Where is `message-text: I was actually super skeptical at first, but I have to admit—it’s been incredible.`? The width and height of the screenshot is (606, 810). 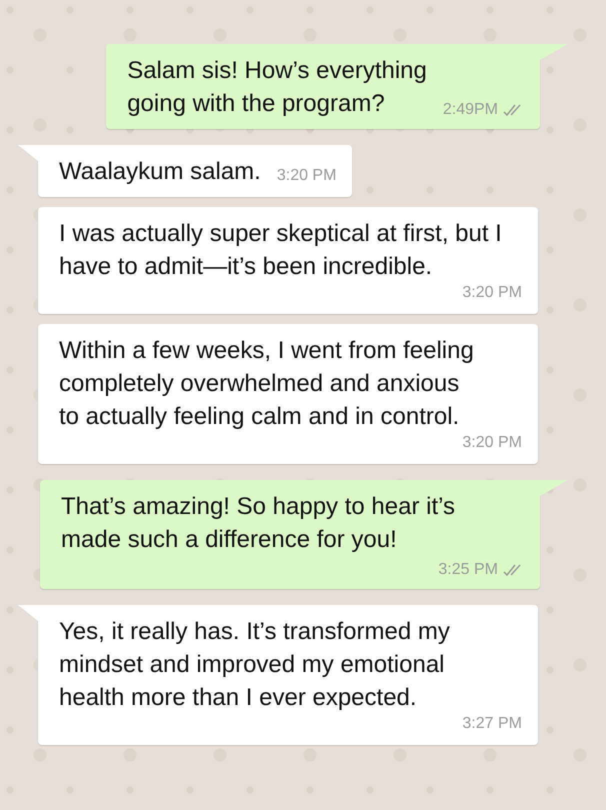 message-text: I was actually super skeptical at first, but I have to admit—it’s been incredible. is located at coordinates (280, 250).